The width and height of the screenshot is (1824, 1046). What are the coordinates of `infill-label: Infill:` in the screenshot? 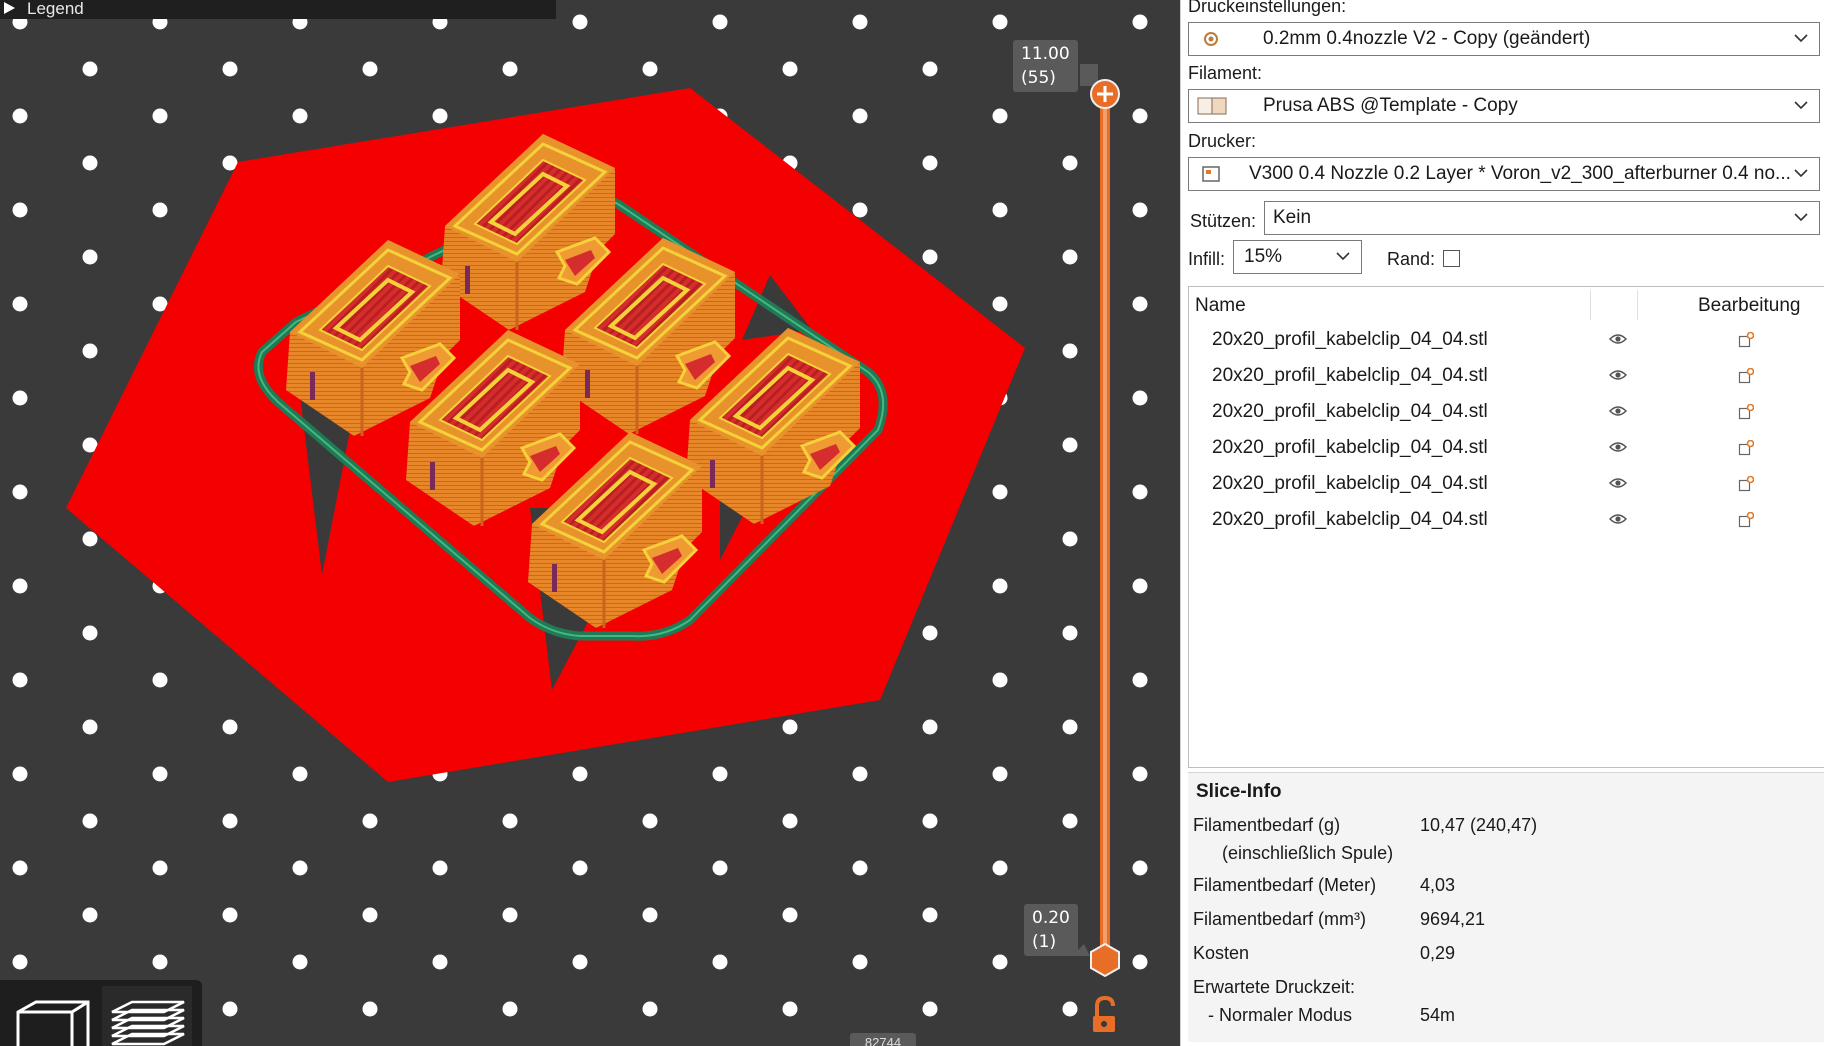 It's located at (1207, 259).